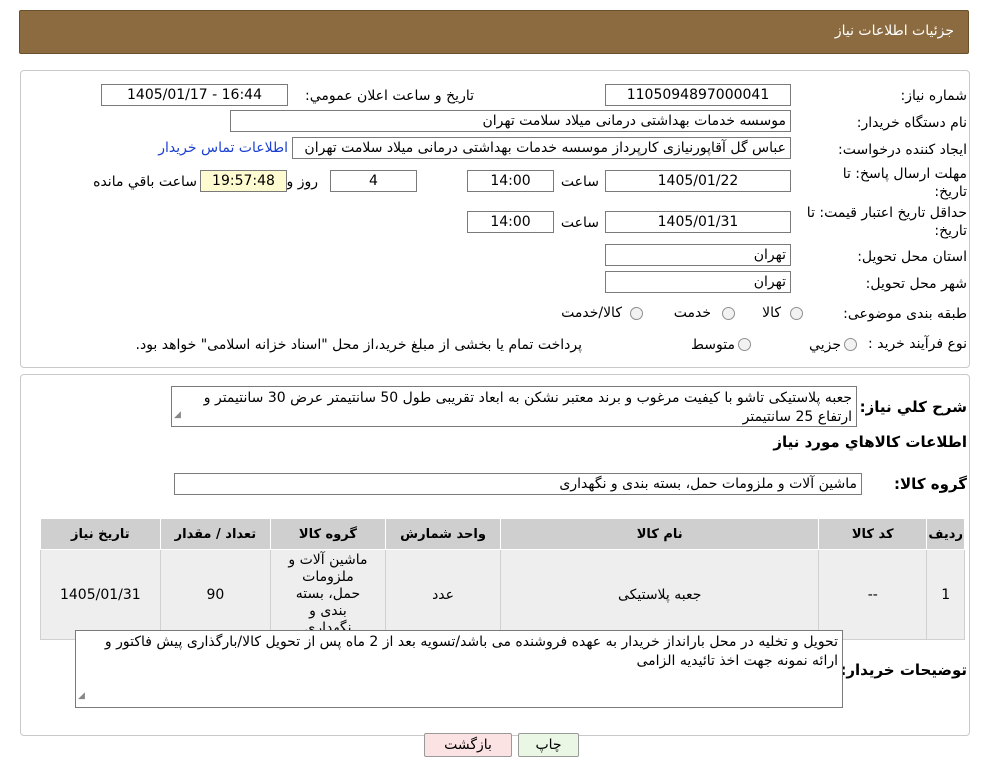  What do you see at coordinates (950, 231) in the screenshot?
I see `price-validity-label-date: تاریخ:` at bounding box center [950, 231].